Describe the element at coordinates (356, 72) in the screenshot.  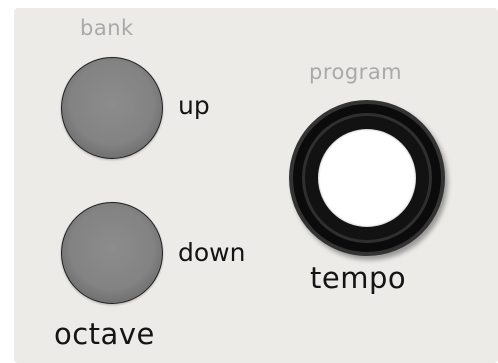
I see `program-section-label: program` at that location.